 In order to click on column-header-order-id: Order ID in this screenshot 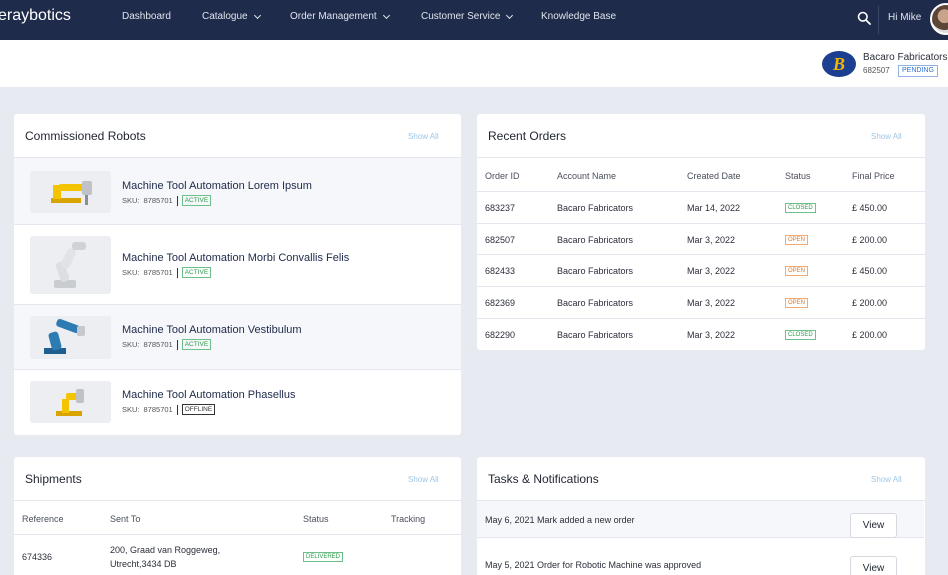, I will do `click(502, 176)`.